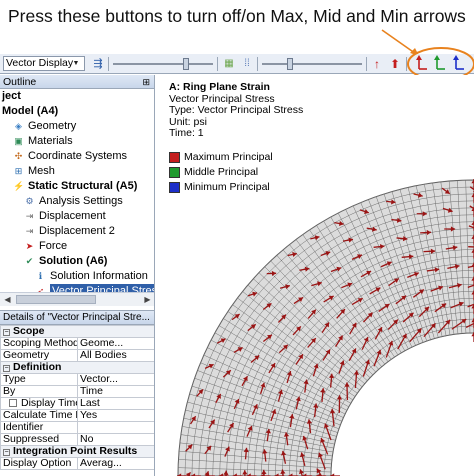 This screenshot has width=474, height=476. What do you see at coordinates (77, 331) in the screenshot?
I see `details-group-header: − Scope` at bounding box center [77, 331].